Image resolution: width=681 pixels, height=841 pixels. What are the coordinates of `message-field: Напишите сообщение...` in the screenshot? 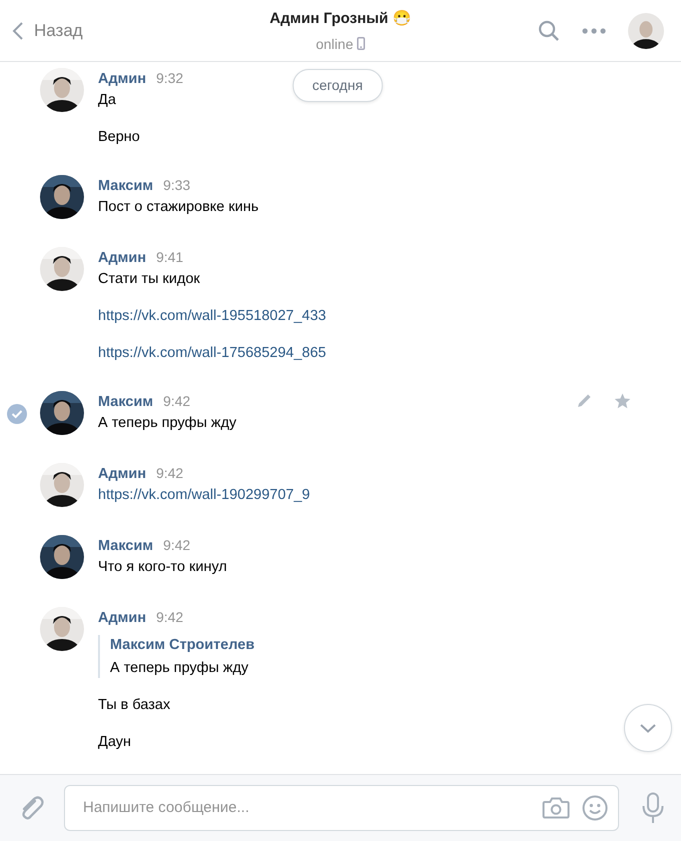 It's located at (341, 808).